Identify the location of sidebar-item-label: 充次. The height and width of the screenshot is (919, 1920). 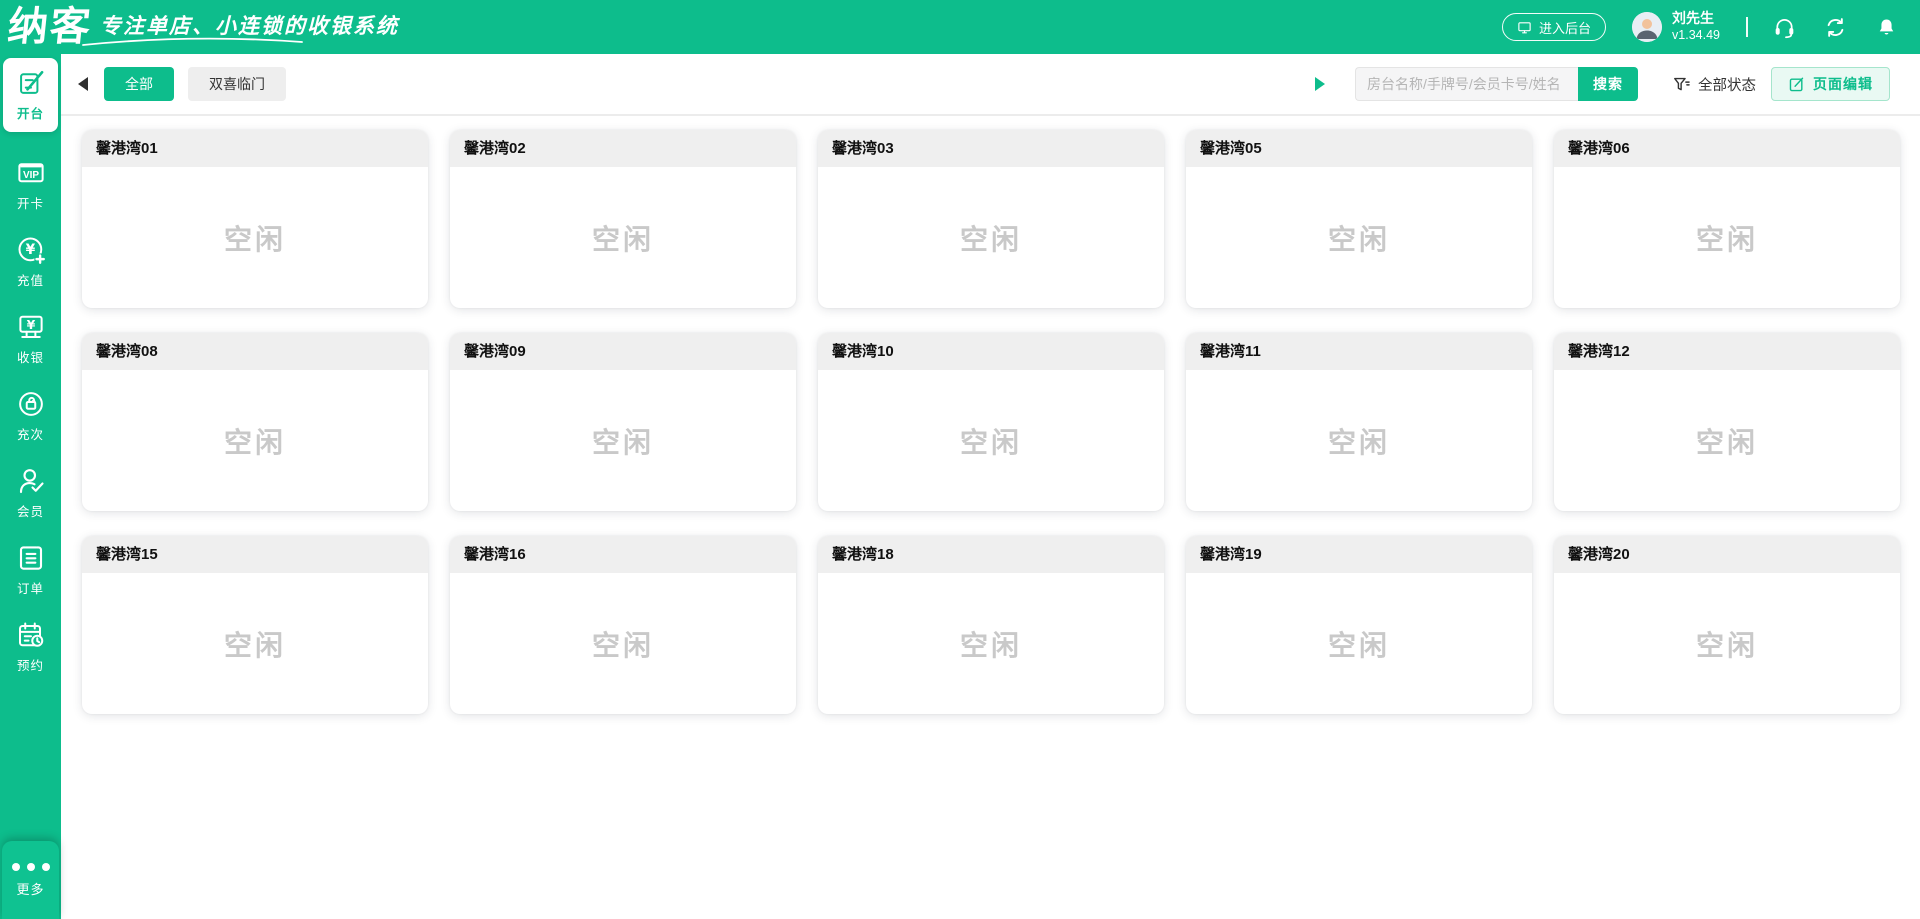
(30, 434).